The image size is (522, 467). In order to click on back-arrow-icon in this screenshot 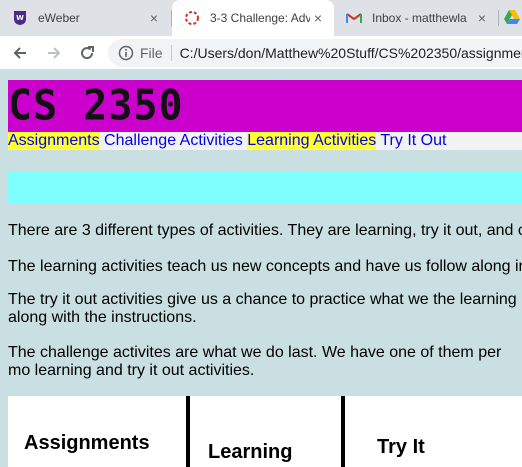, I will do `click(20, 53)`.